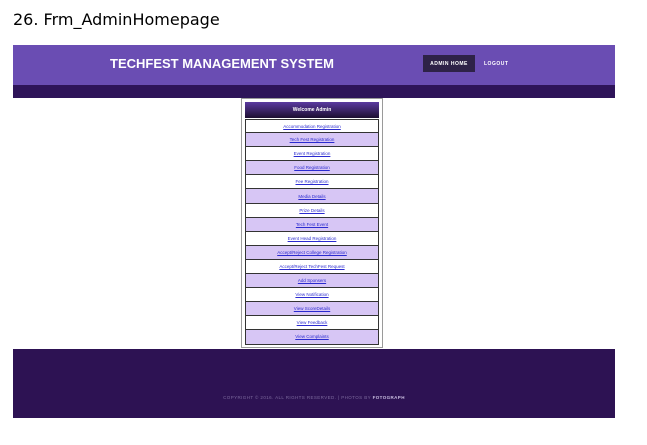 Image resolution: width=647 pixels, height=445 pixels. Describe the element at coordinates (314, 91) in the screenshot. I see `header-strip` at that location.